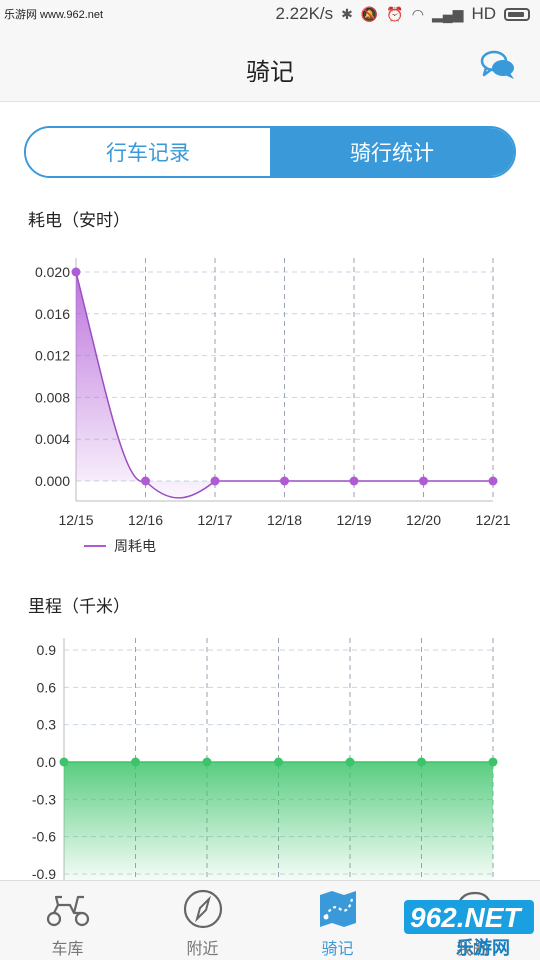 This screenshot has width=540, height=960. What do you see at coordinates (52, 356) in the screenshot?
I see `y-tick-label: 0.012` at bounding box center [52, 356].